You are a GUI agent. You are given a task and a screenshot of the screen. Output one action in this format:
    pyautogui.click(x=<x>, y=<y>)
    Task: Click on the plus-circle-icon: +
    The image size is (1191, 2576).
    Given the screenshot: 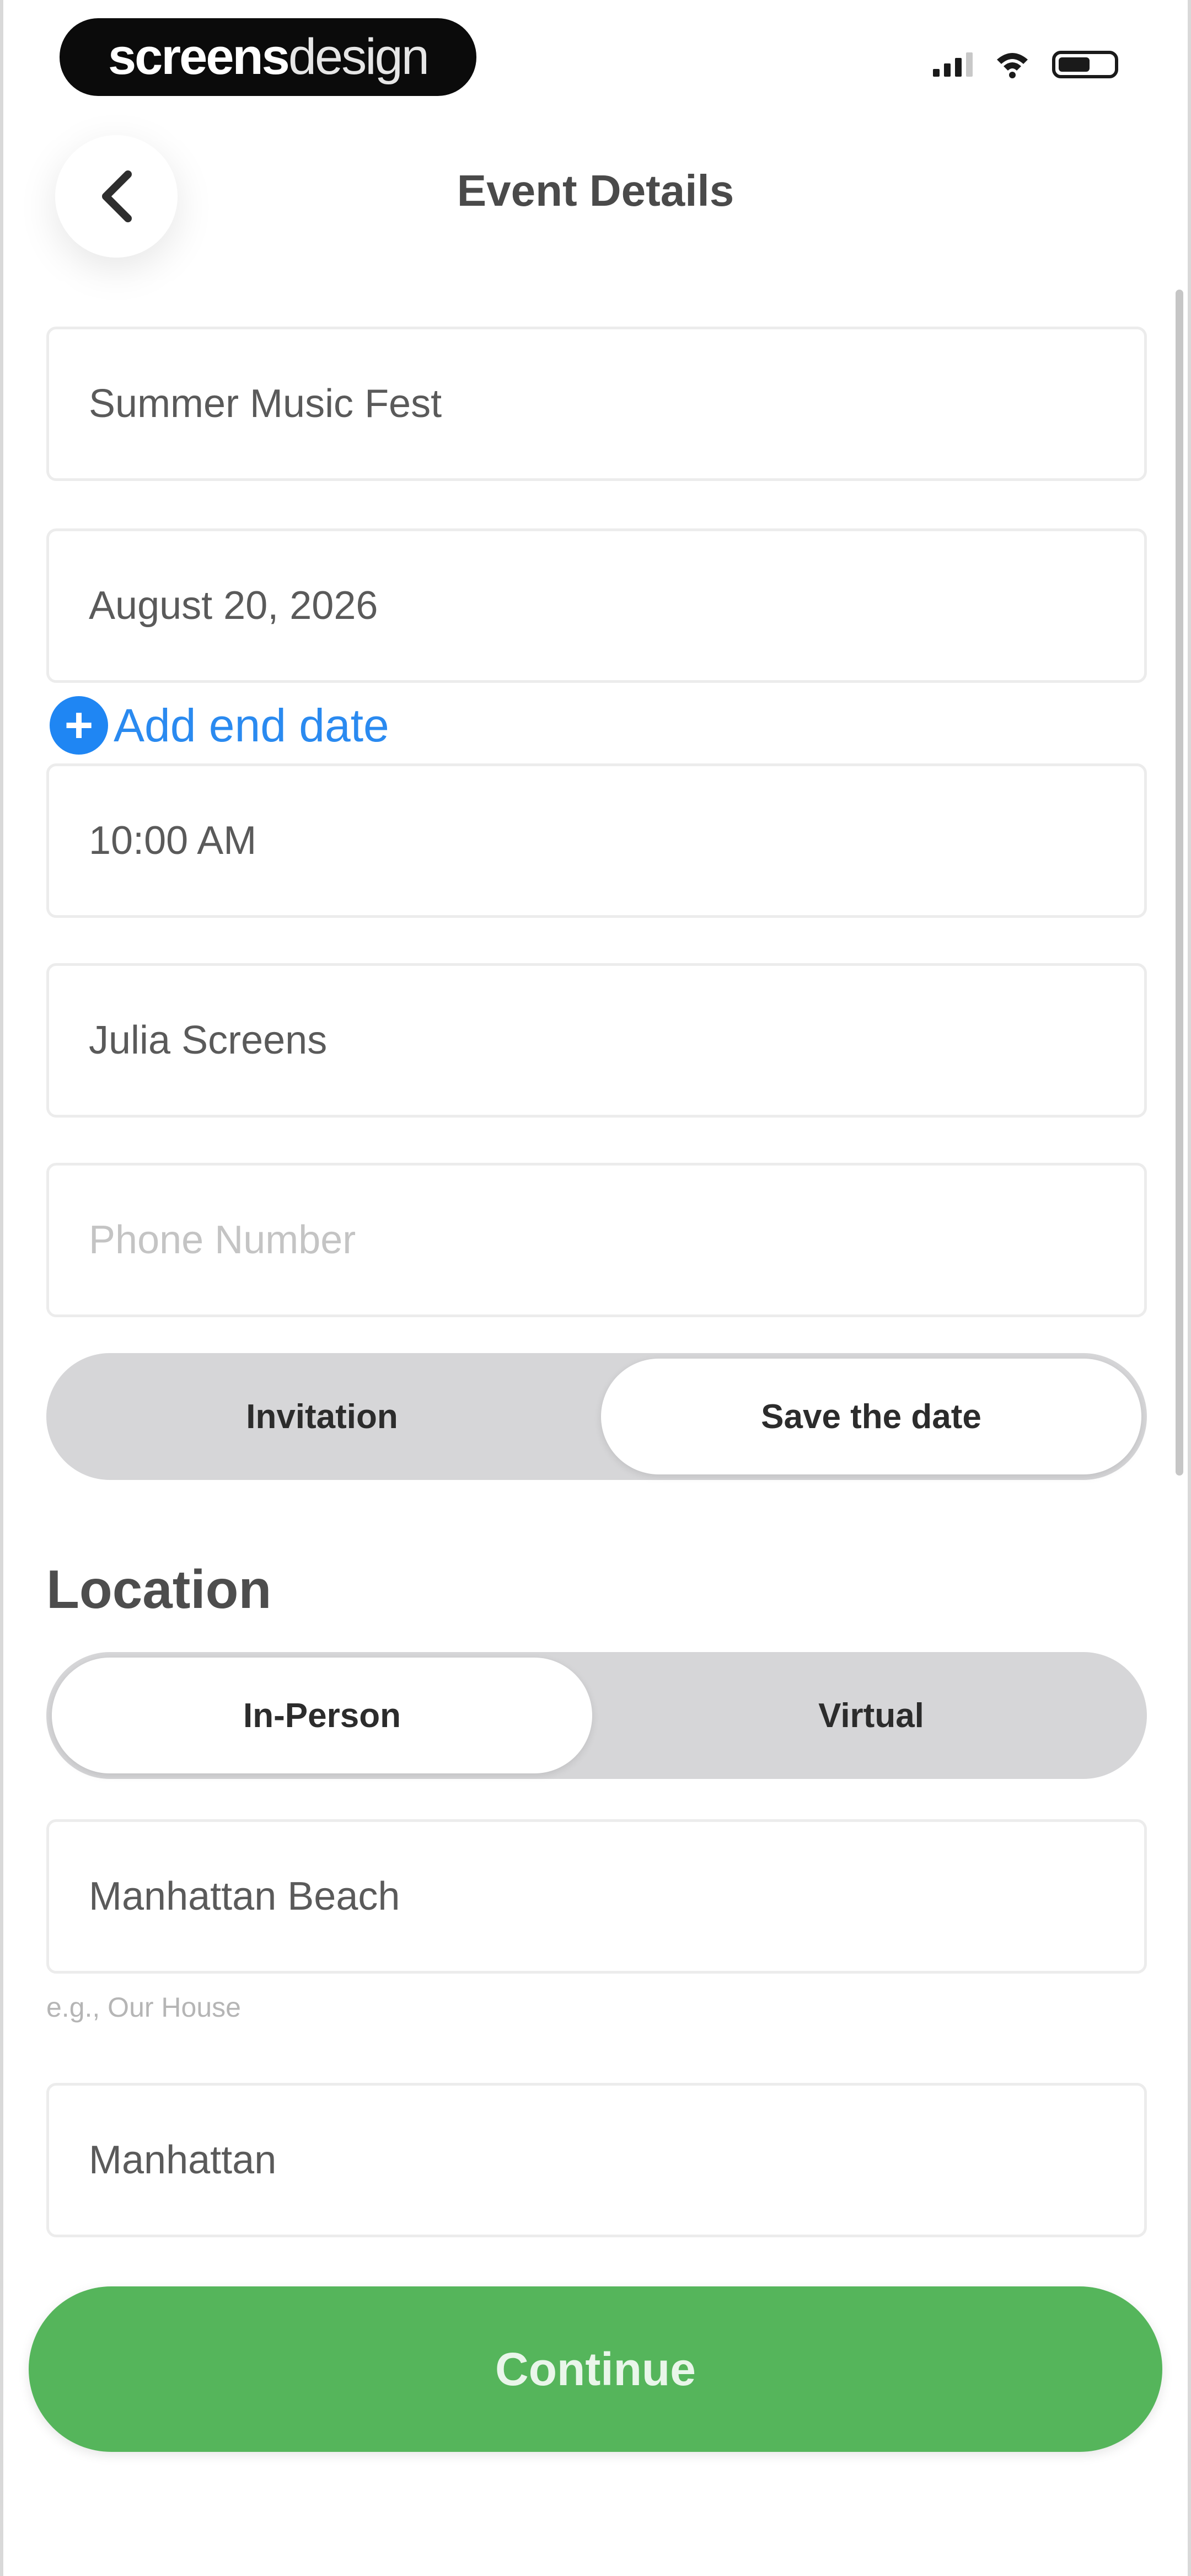 What is the action you would take?
    pyautogui.click(x=79, y=725)
    